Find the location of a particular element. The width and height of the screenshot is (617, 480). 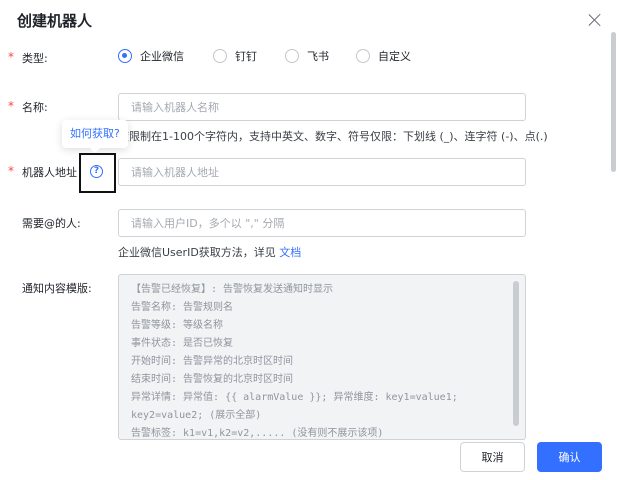

radio-feishu: 飞书 is located at coordinates (307, 56).